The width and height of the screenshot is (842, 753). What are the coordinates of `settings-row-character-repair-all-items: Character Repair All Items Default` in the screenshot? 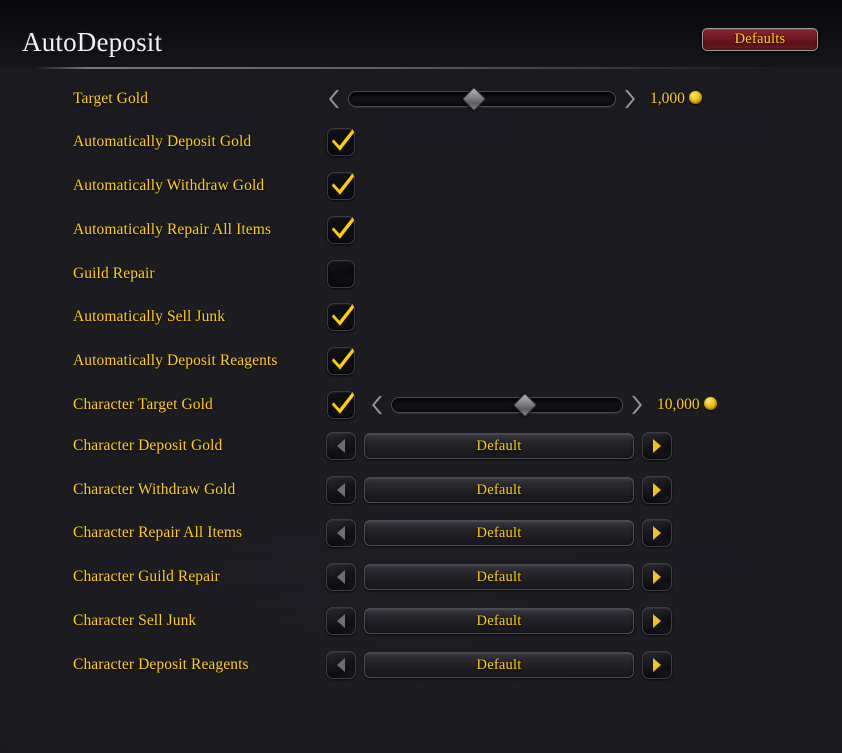 It's located at (421, 533).